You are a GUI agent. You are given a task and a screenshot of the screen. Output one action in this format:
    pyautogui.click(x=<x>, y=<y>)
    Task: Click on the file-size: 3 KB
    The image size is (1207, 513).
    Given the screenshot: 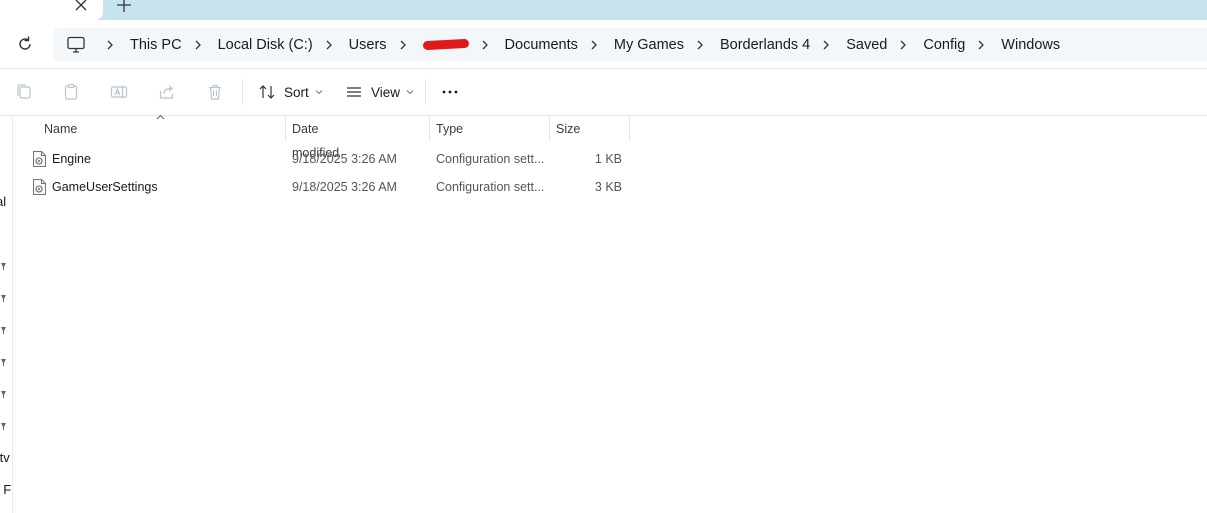 What is the action you would take?
    pyautogui.click(x=608, y=187)
    